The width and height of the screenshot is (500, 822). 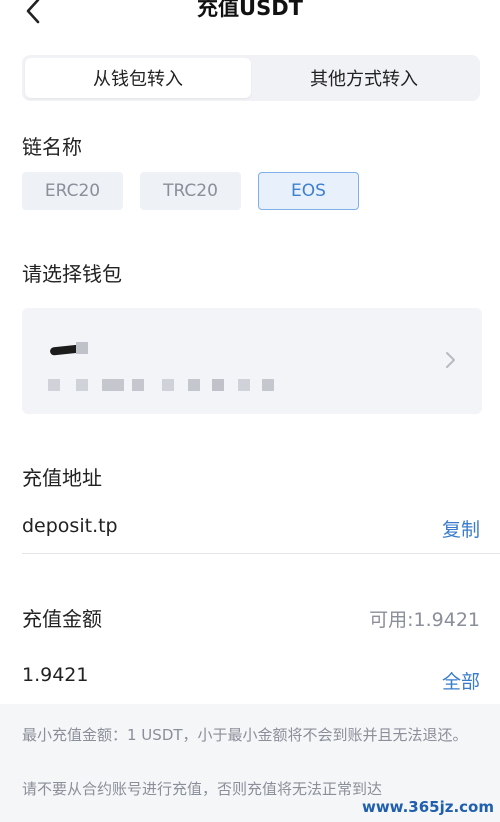 I want to click on deposit-address-value: deposit.tp, so click(x=70, y=526).